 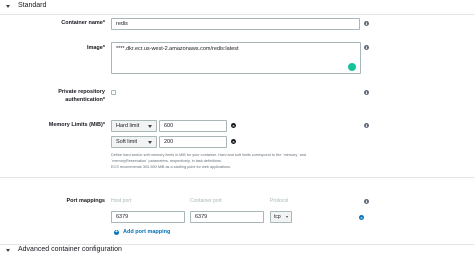 I want to click on remove-hard-limit-icon: ×, so click(x=233, y=125).